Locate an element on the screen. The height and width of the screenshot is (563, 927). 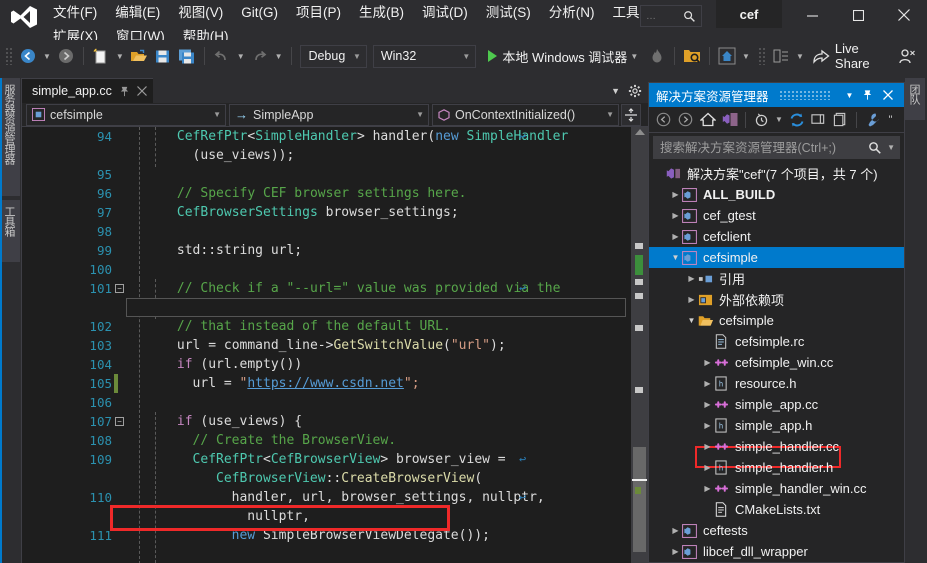
fold-toggle-icon: − is located at coordinates (119, 288).